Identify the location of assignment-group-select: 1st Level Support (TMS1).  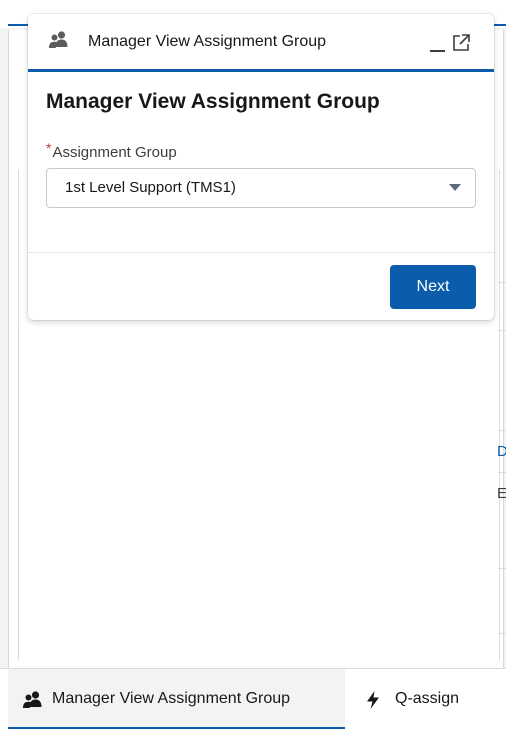
(261, 188).